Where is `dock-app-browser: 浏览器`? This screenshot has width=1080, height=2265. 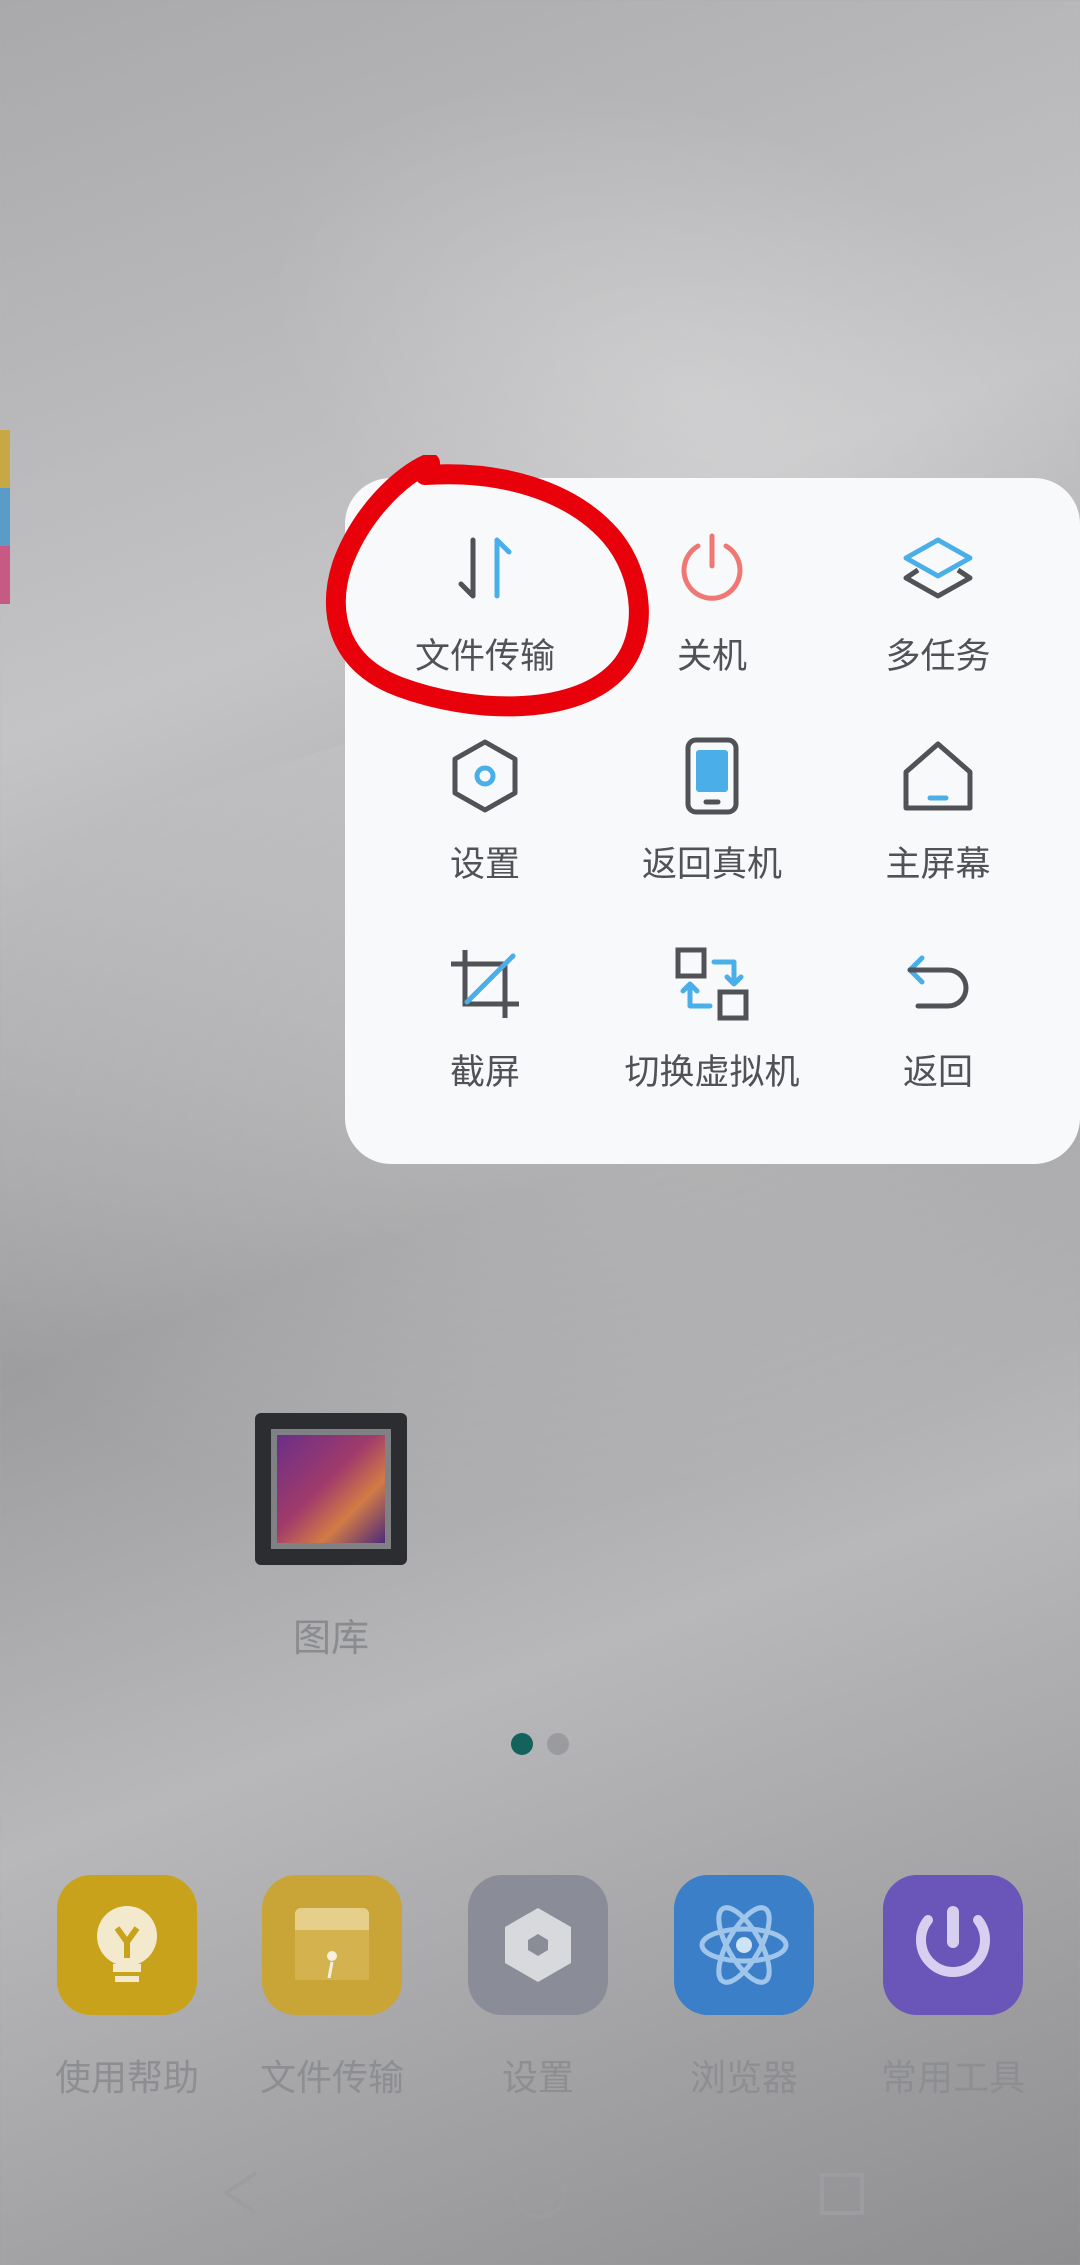
dock-app-browser: 浏览器 is located at coordinates (744, 1988).